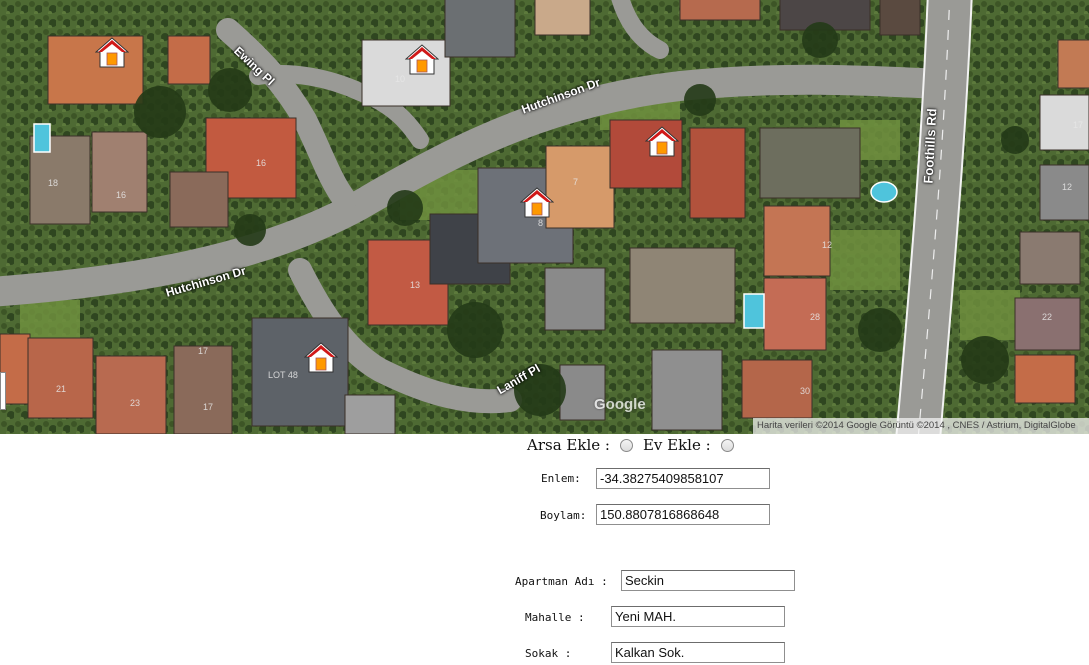 Image resolution: width=1089 pixels, height=665 pixels. I want to click on arsa-radio, so click(626, 445).